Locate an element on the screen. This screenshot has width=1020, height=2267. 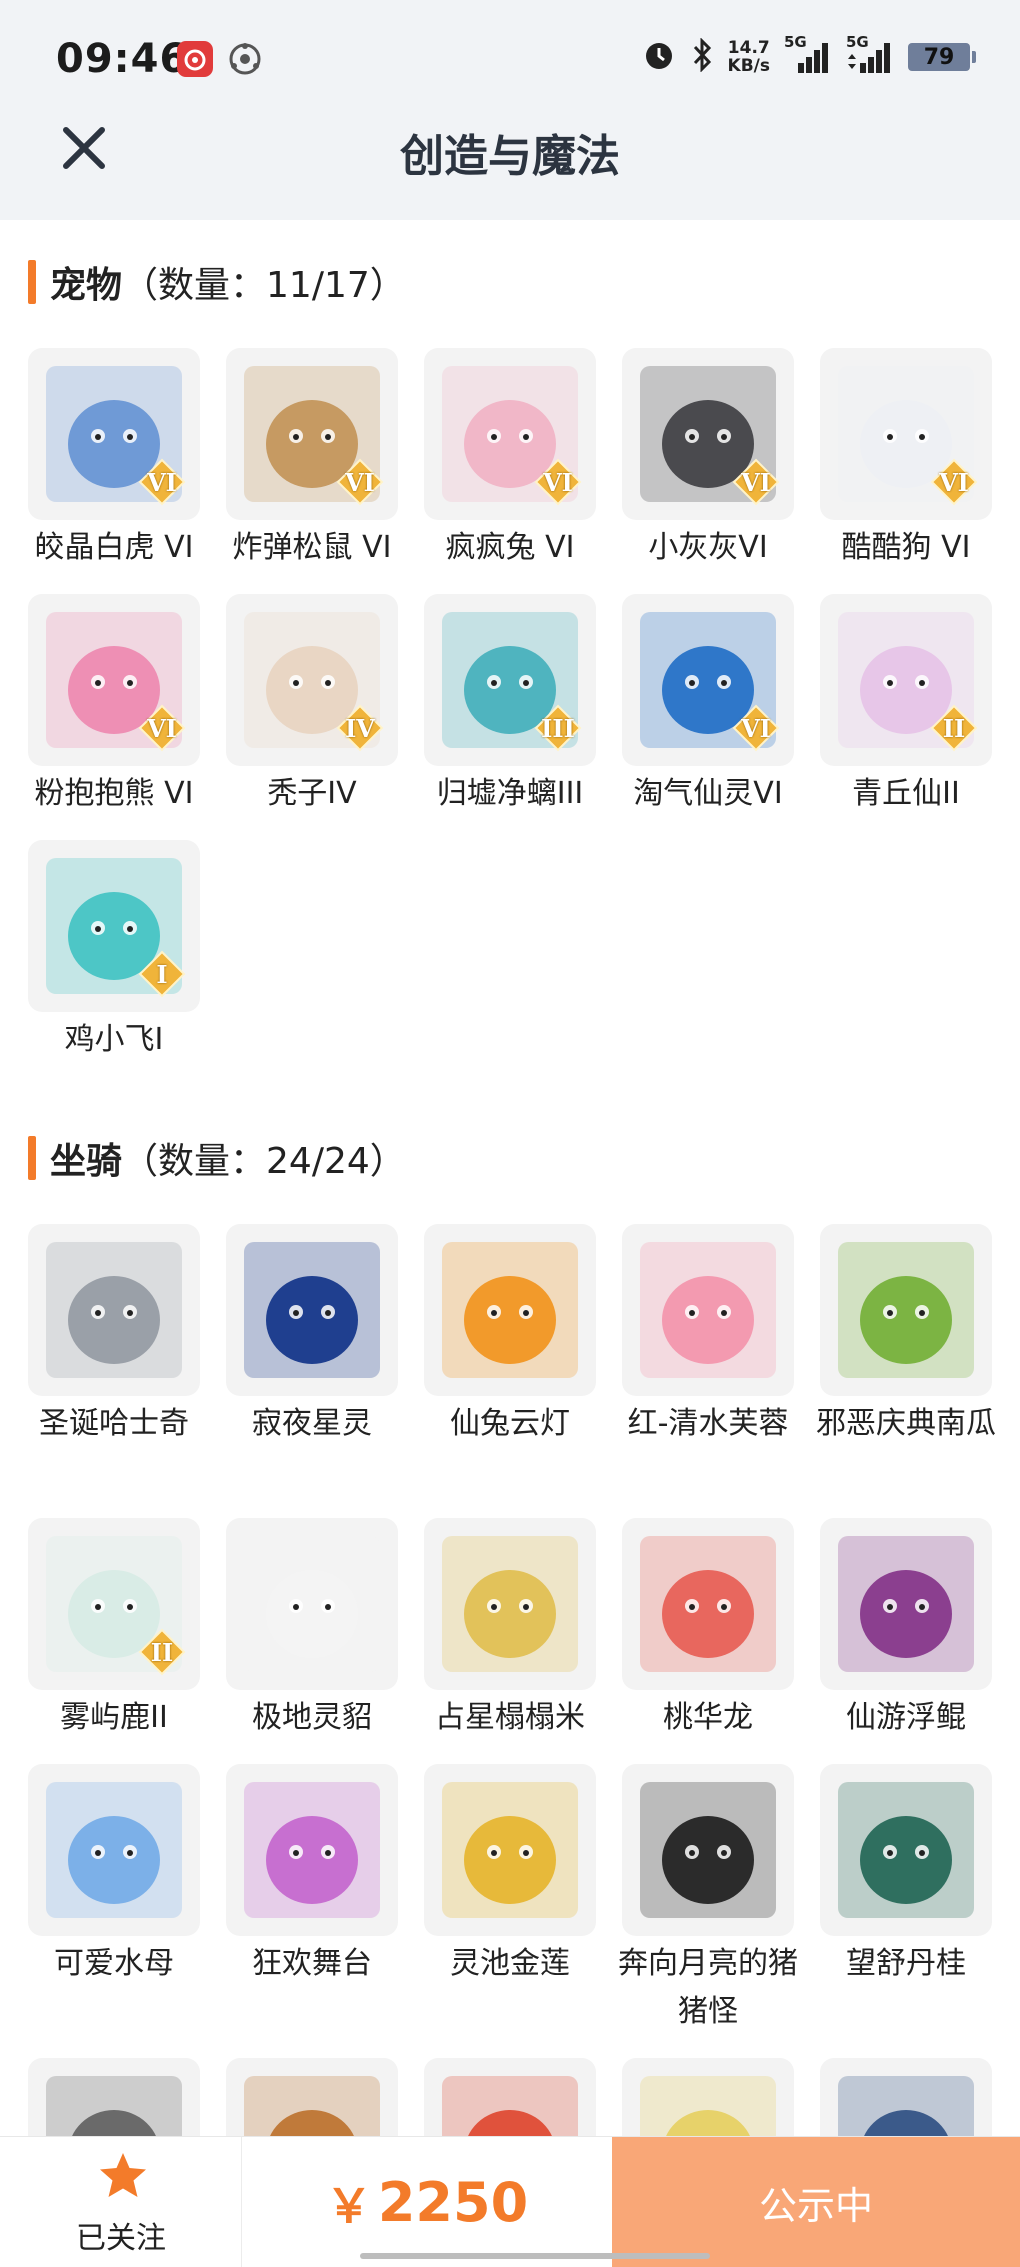
collection-item: 奔向月亮的猪猪怪 is located at coordinates (708, 1900).